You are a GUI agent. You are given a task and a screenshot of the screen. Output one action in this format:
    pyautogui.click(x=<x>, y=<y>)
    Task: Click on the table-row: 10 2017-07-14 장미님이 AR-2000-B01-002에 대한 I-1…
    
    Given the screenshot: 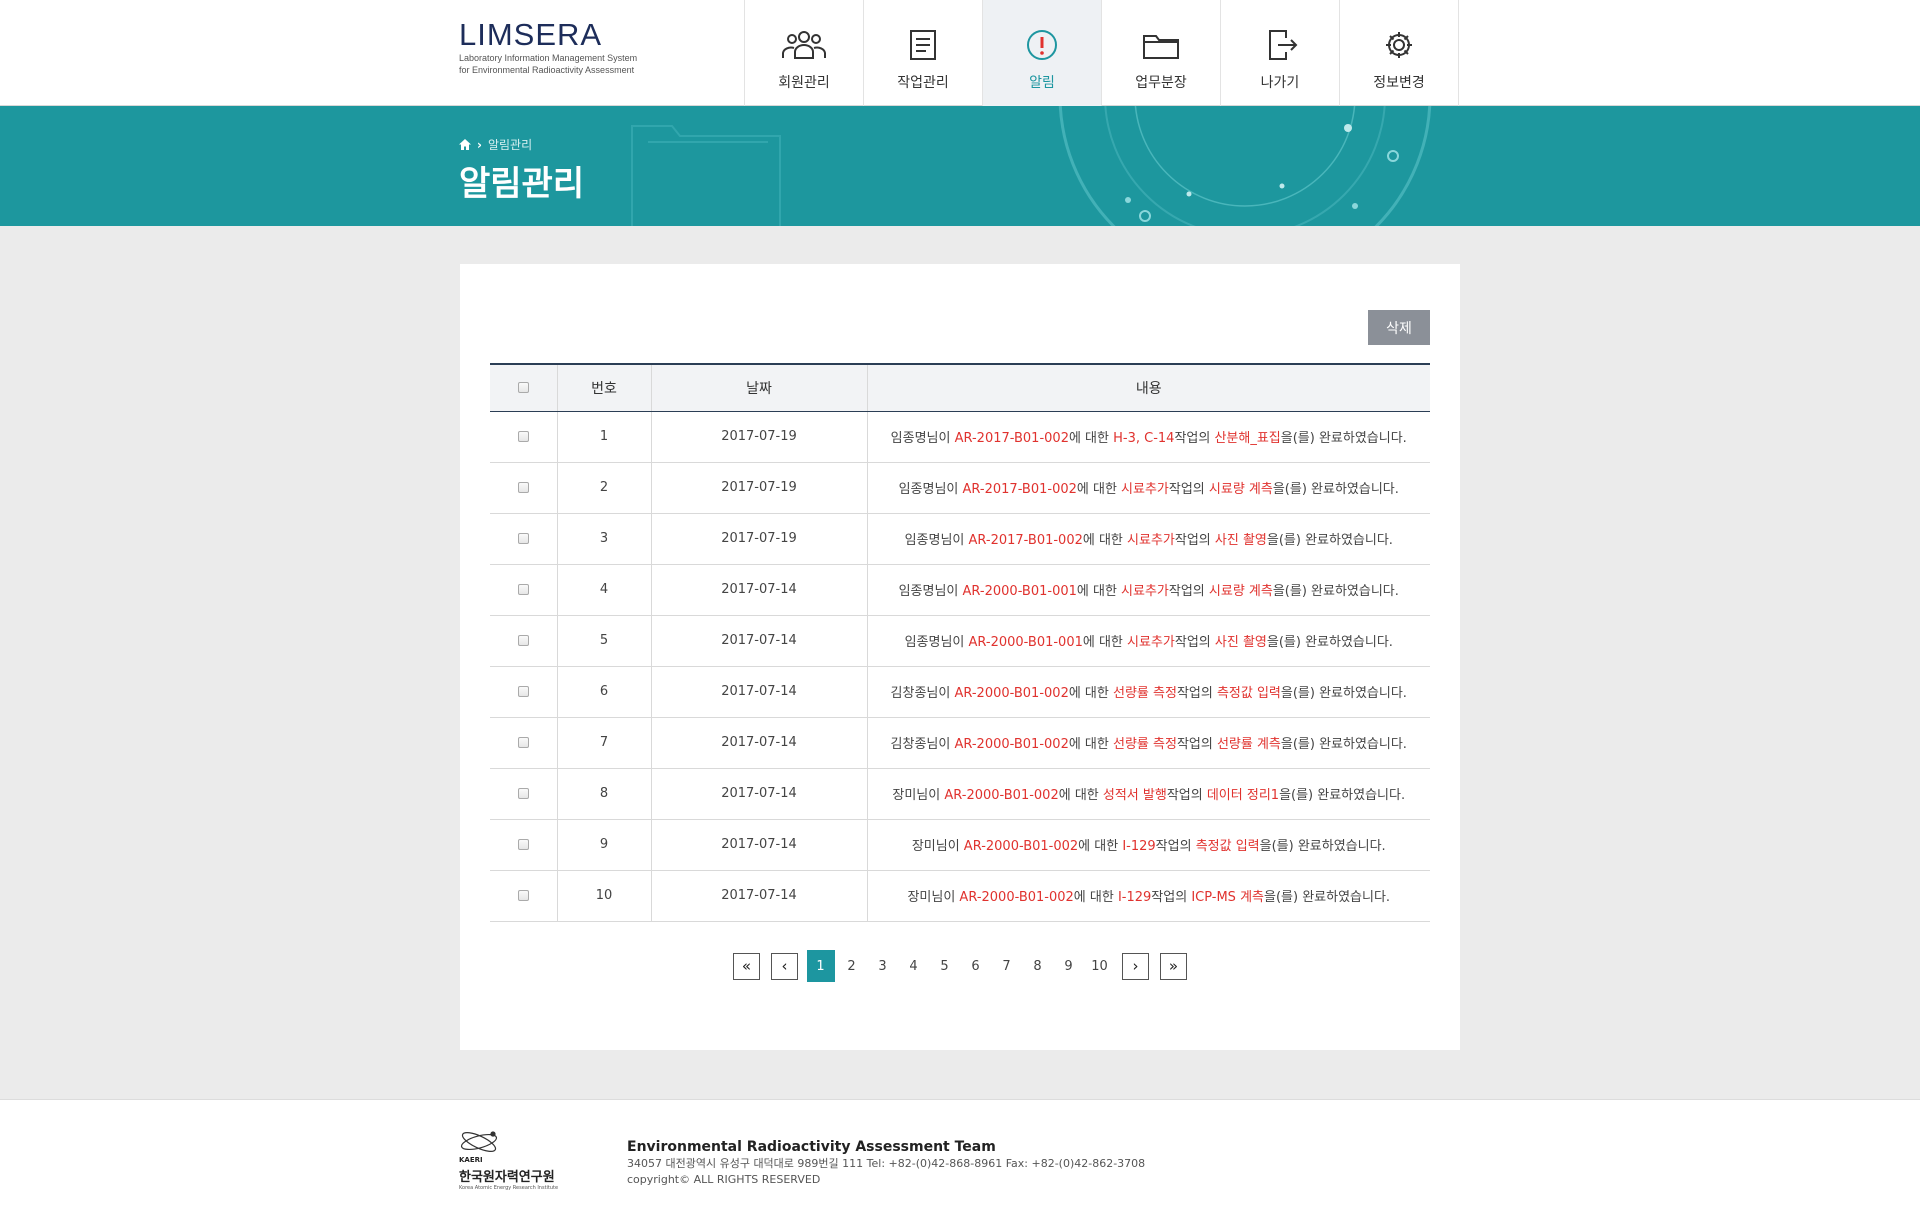 What is the action you would take?
    pyautogui.click(x=960, y=896)
    